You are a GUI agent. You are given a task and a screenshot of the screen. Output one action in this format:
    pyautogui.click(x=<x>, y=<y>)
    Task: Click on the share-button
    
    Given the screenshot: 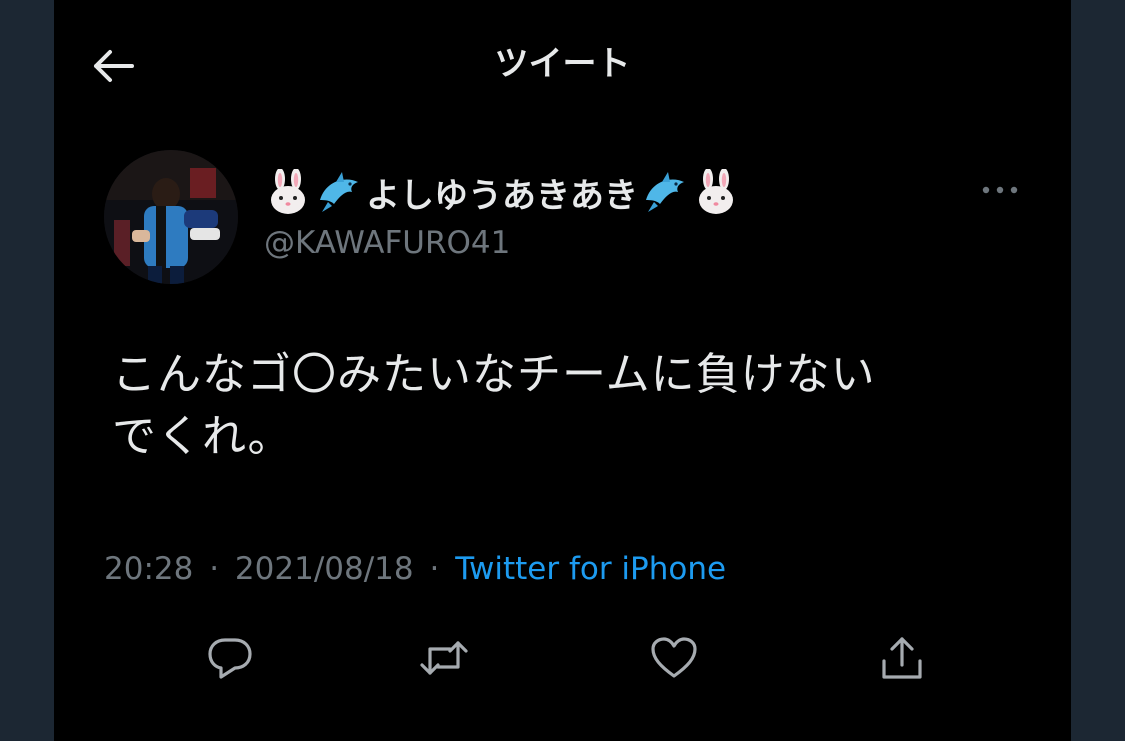 What is the action you would take?
    pyautogui.click(x=902, y=658)
    